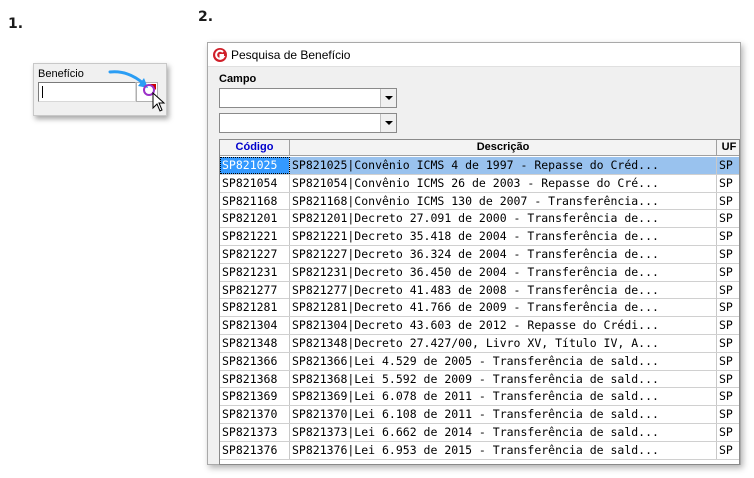 The height and width of the screenshot is (478, 754). Describe the element at coordinates (255, 254) in the screenshot. I see `cell-code: SP821227` at that location.